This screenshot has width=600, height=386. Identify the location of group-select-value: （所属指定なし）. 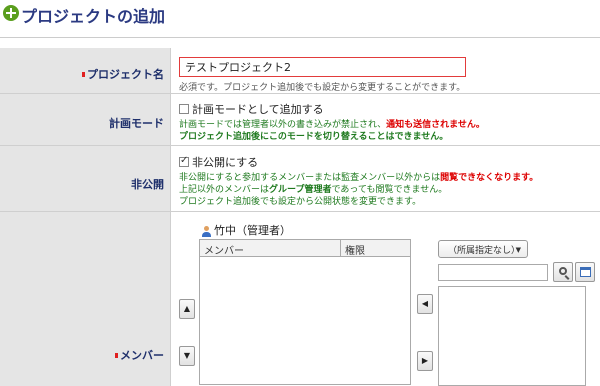
(484, 251).